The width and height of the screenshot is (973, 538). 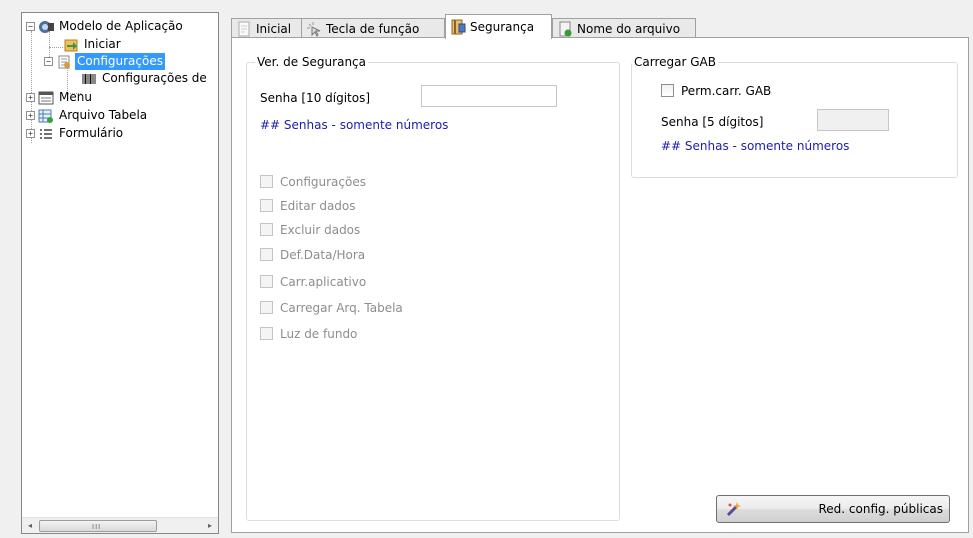 I want to click on checkbox-editar-dados: Editar dados, so click(x=308, y=205).